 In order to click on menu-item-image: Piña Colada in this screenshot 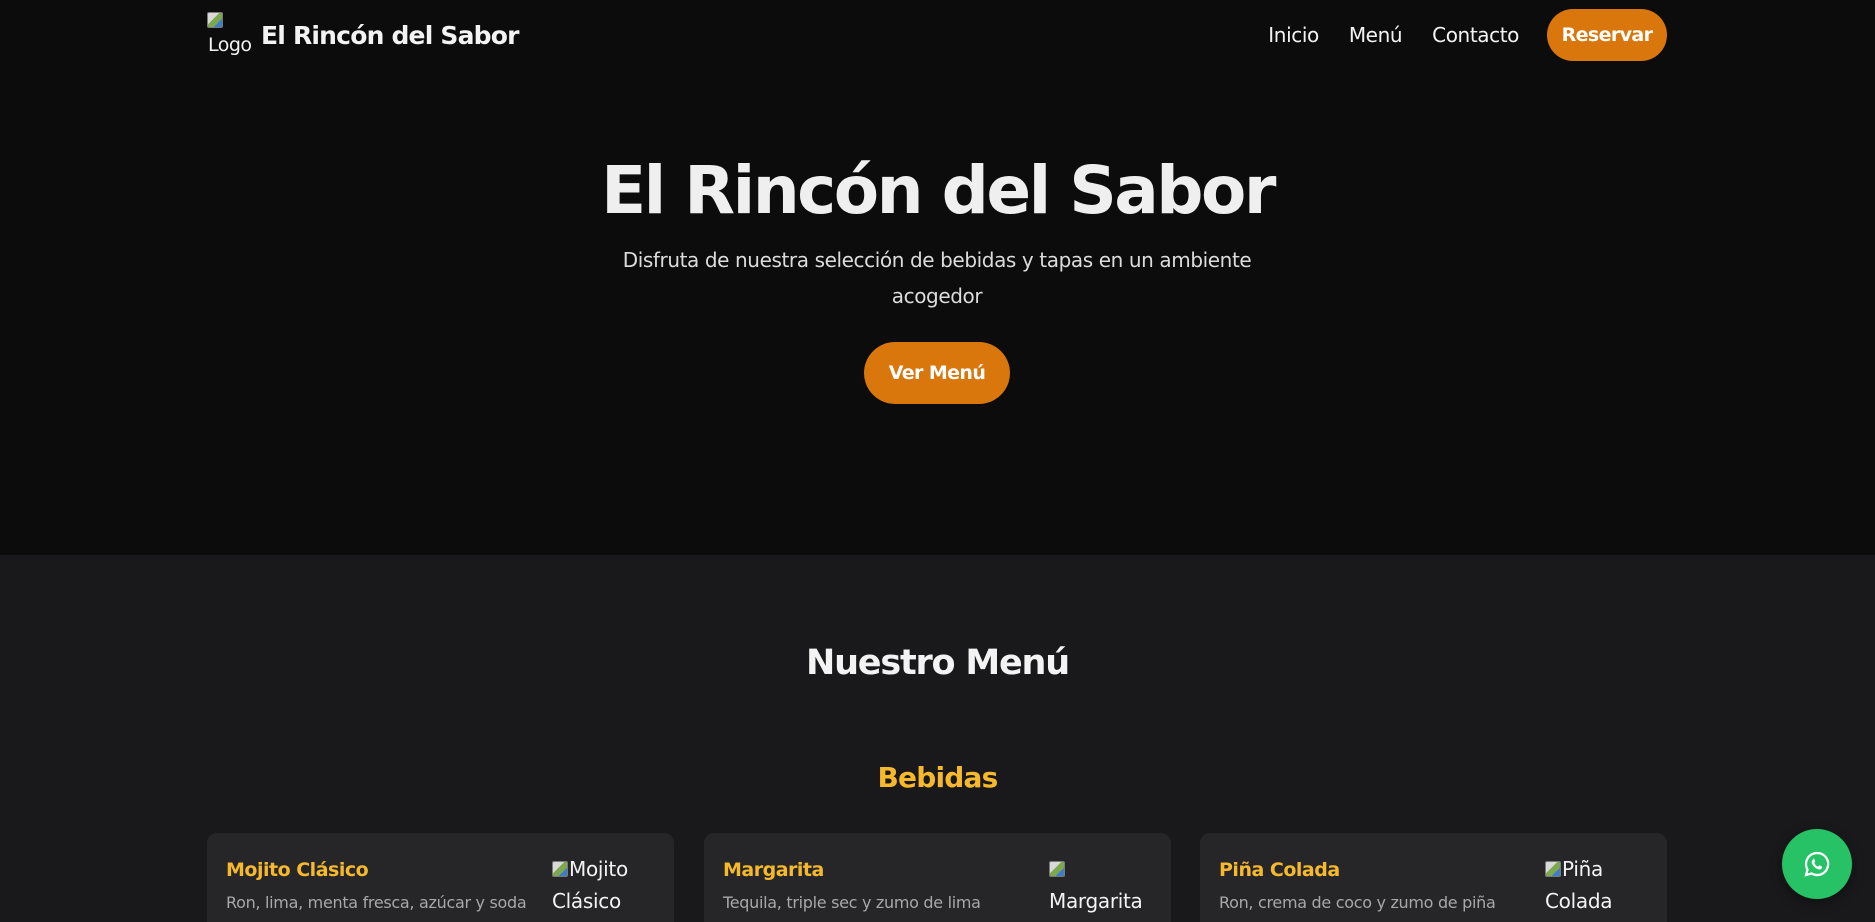, I will do `click(1595, 887)`.